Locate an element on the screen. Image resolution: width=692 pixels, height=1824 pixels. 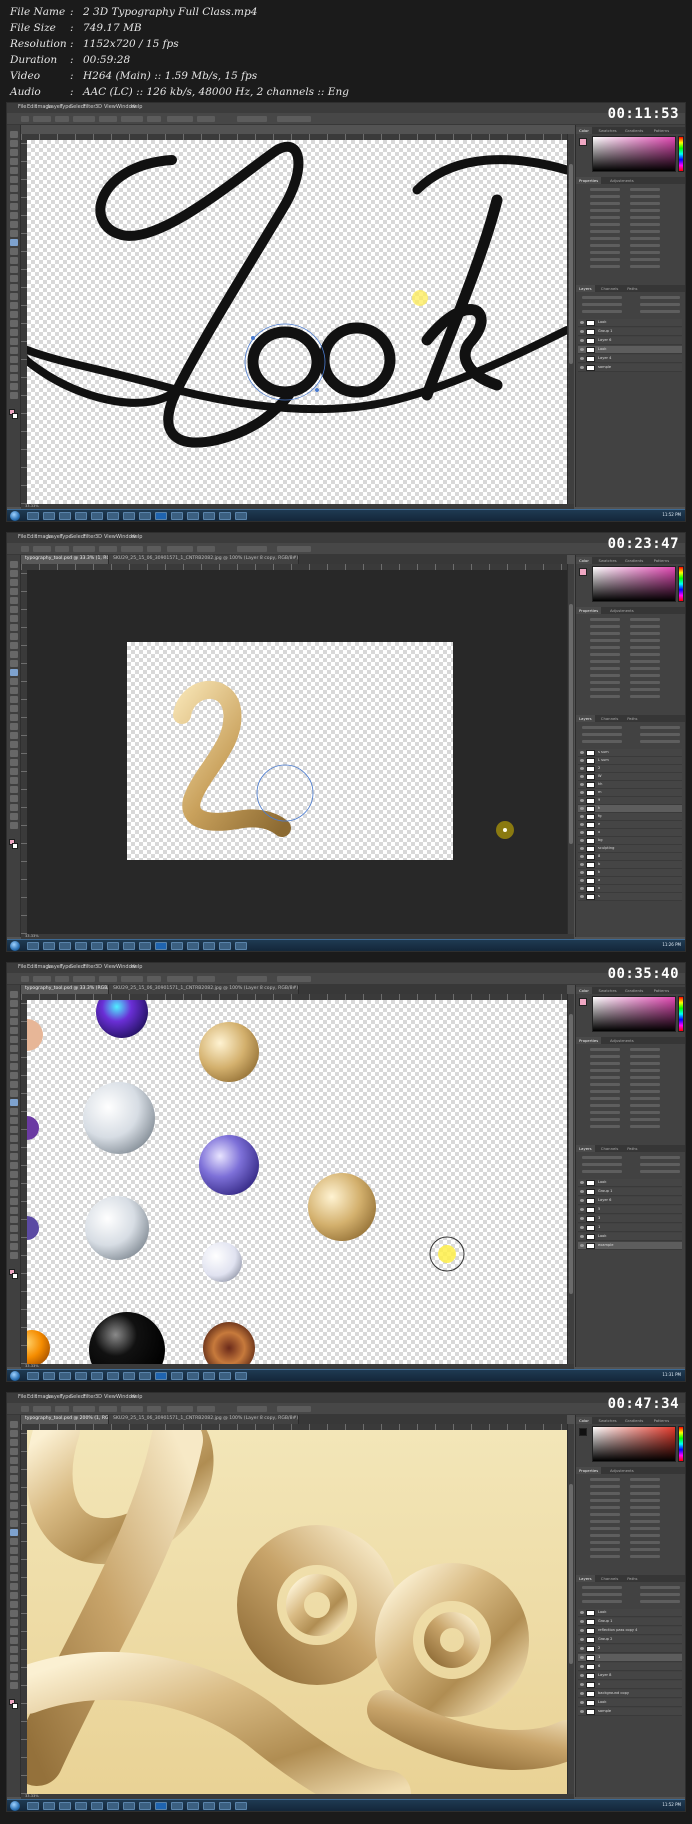
layer-row: 9 is located at coordinates (630, 801).